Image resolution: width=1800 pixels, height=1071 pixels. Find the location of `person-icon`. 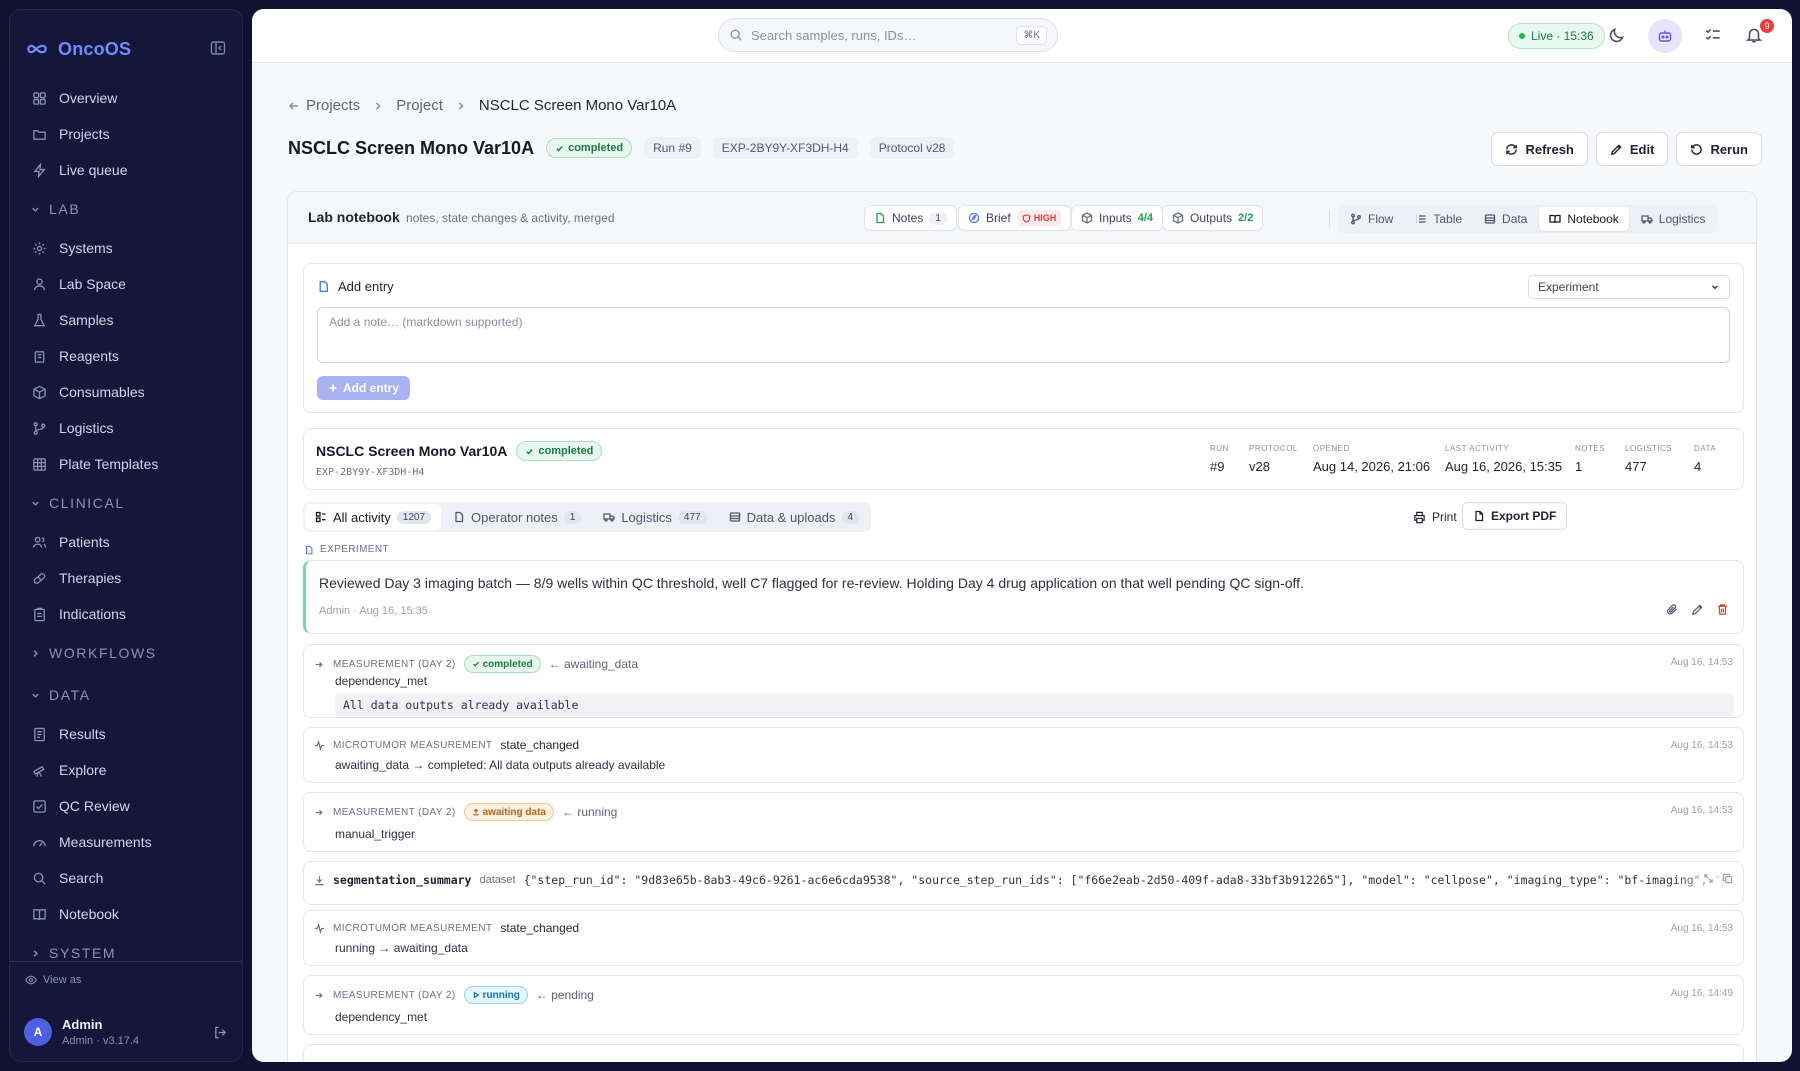

person-icon is located at coordinates (39, 283).